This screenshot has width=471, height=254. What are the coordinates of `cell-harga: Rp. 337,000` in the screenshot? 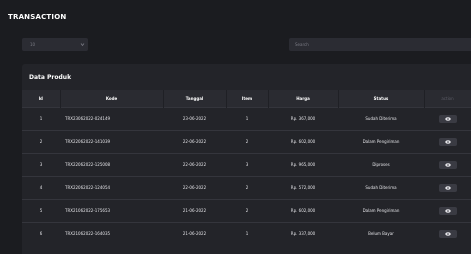 It's located at (303, 233).